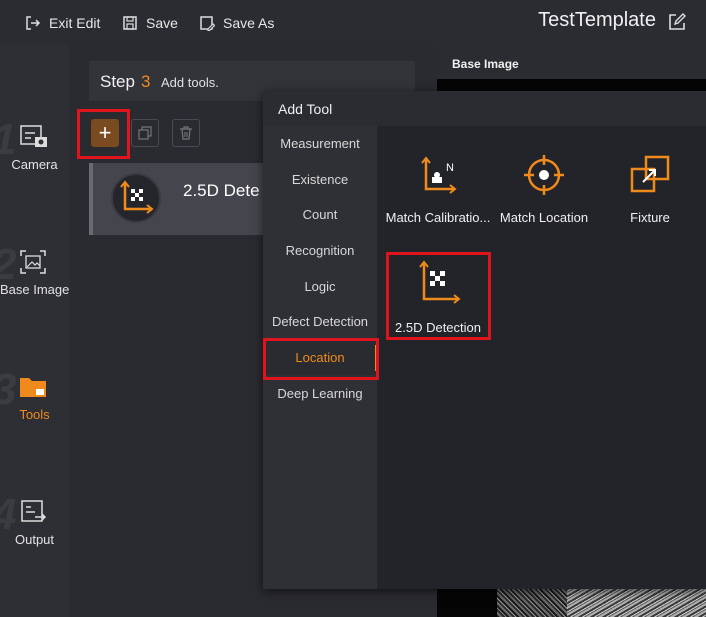 This screenshot has height=617, width=706. What do you see at coordinates (544, 175) in the screenshot?
I see `match-location-icon` at bounding box center [544, 175].